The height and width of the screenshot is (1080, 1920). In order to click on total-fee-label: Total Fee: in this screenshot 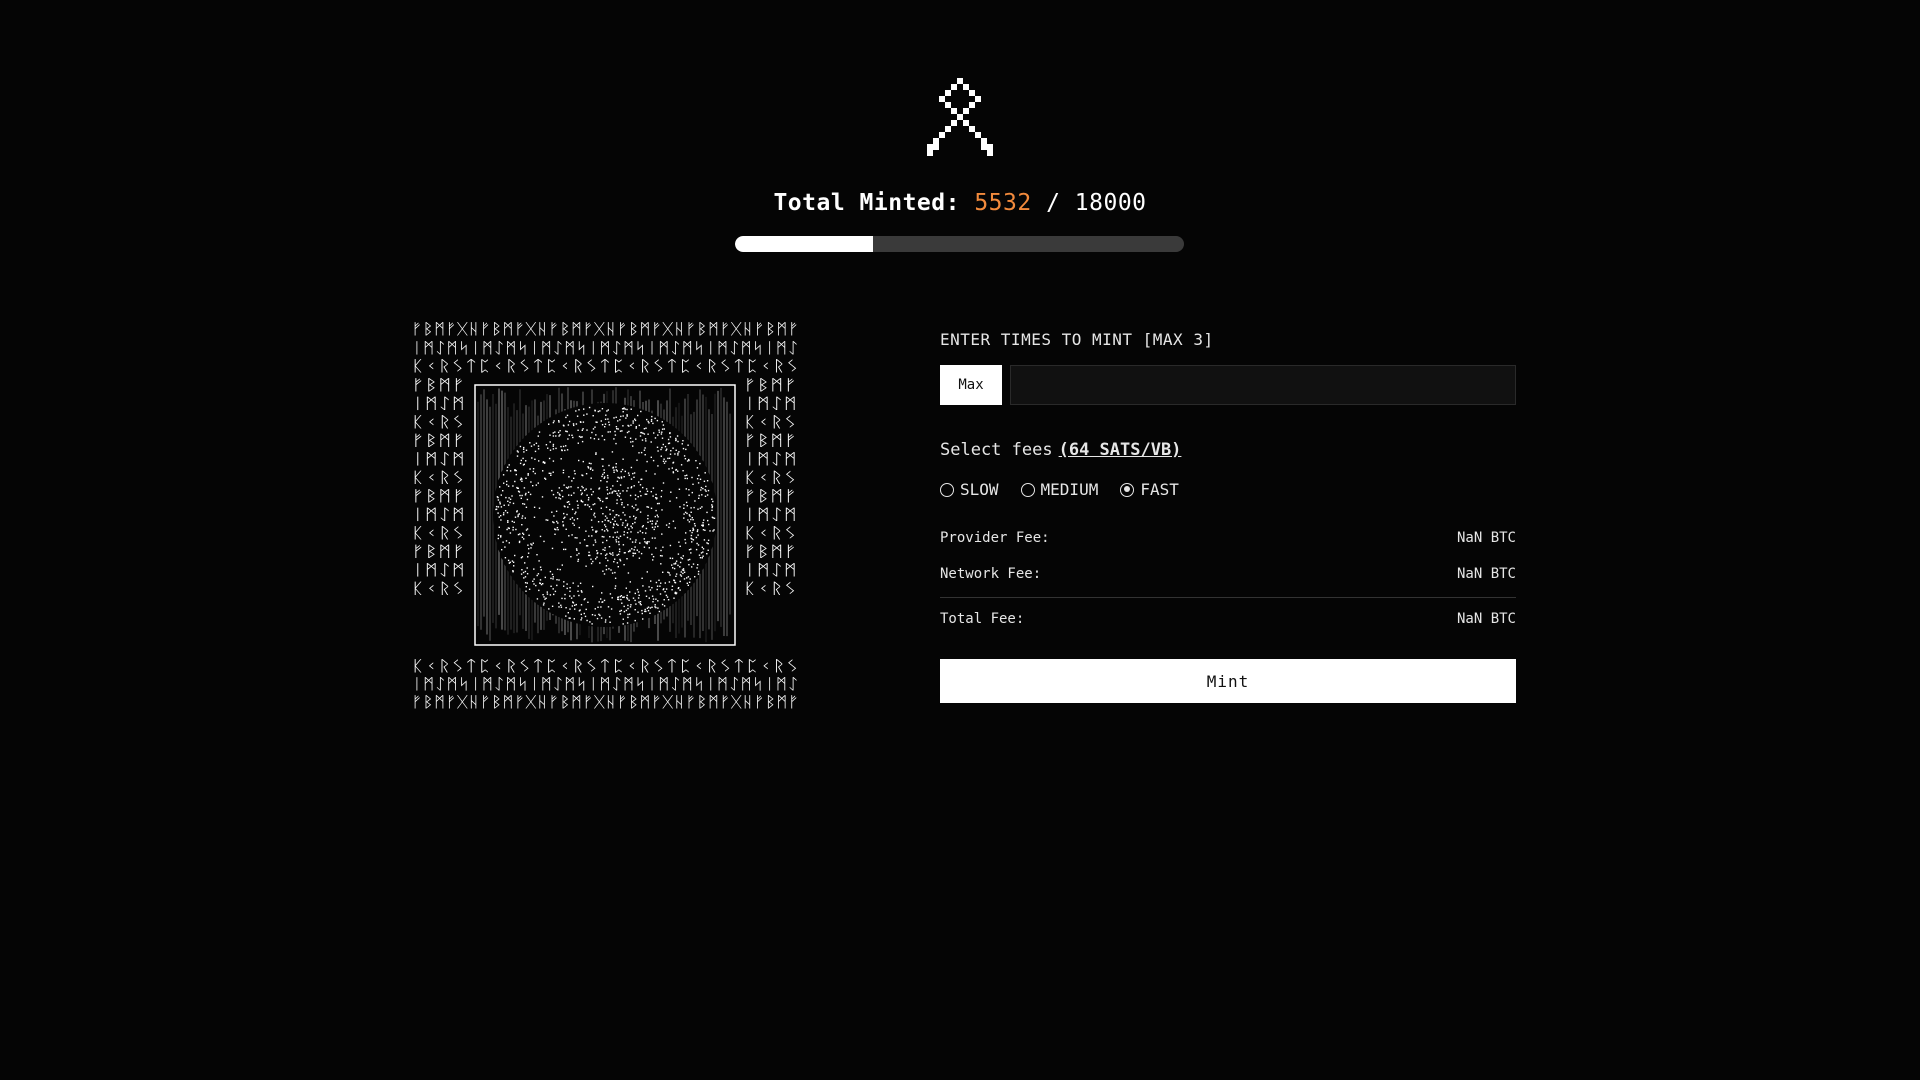, I will do `click(982, 619)`.